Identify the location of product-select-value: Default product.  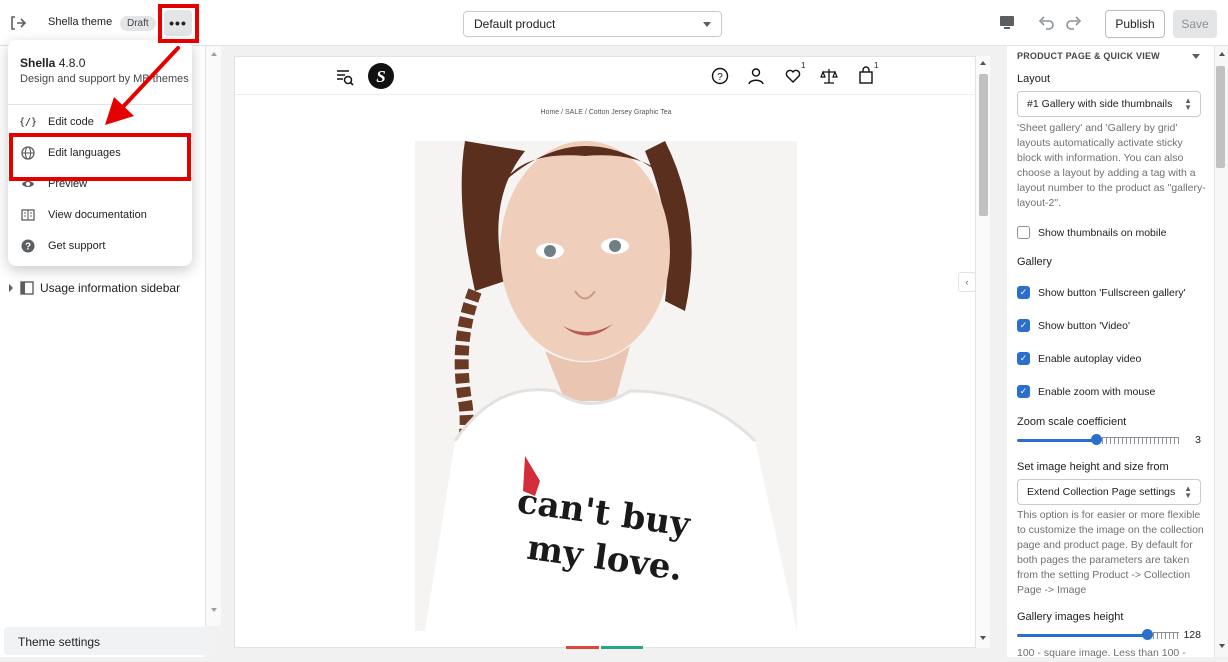
(515, 24).